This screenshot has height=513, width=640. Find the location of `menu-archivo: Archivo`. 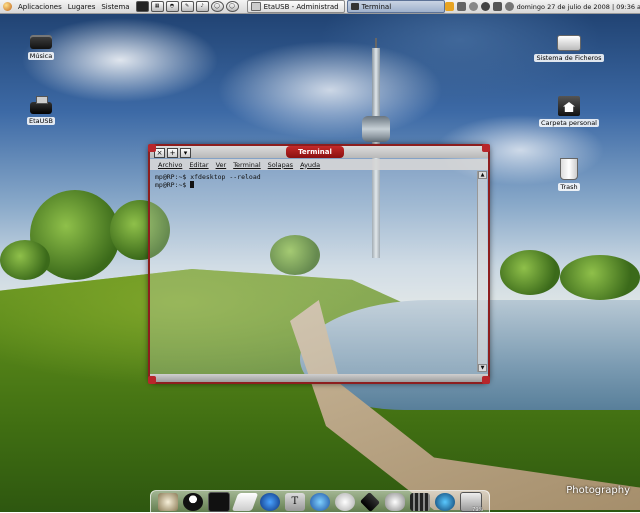

menu-archivo: Archivo is located at coordinates (170, 165).